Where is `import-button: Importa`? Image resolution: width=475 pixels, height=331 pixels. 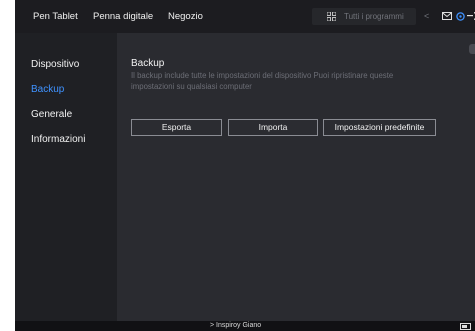 import-button: Importa is located at coordinates (273, 127).